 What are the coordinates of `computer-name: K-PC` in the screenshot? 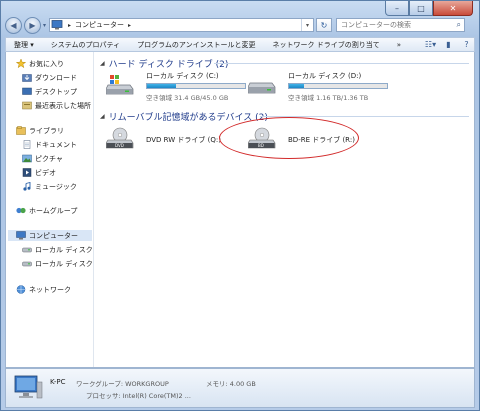 It's located at (58, 382).